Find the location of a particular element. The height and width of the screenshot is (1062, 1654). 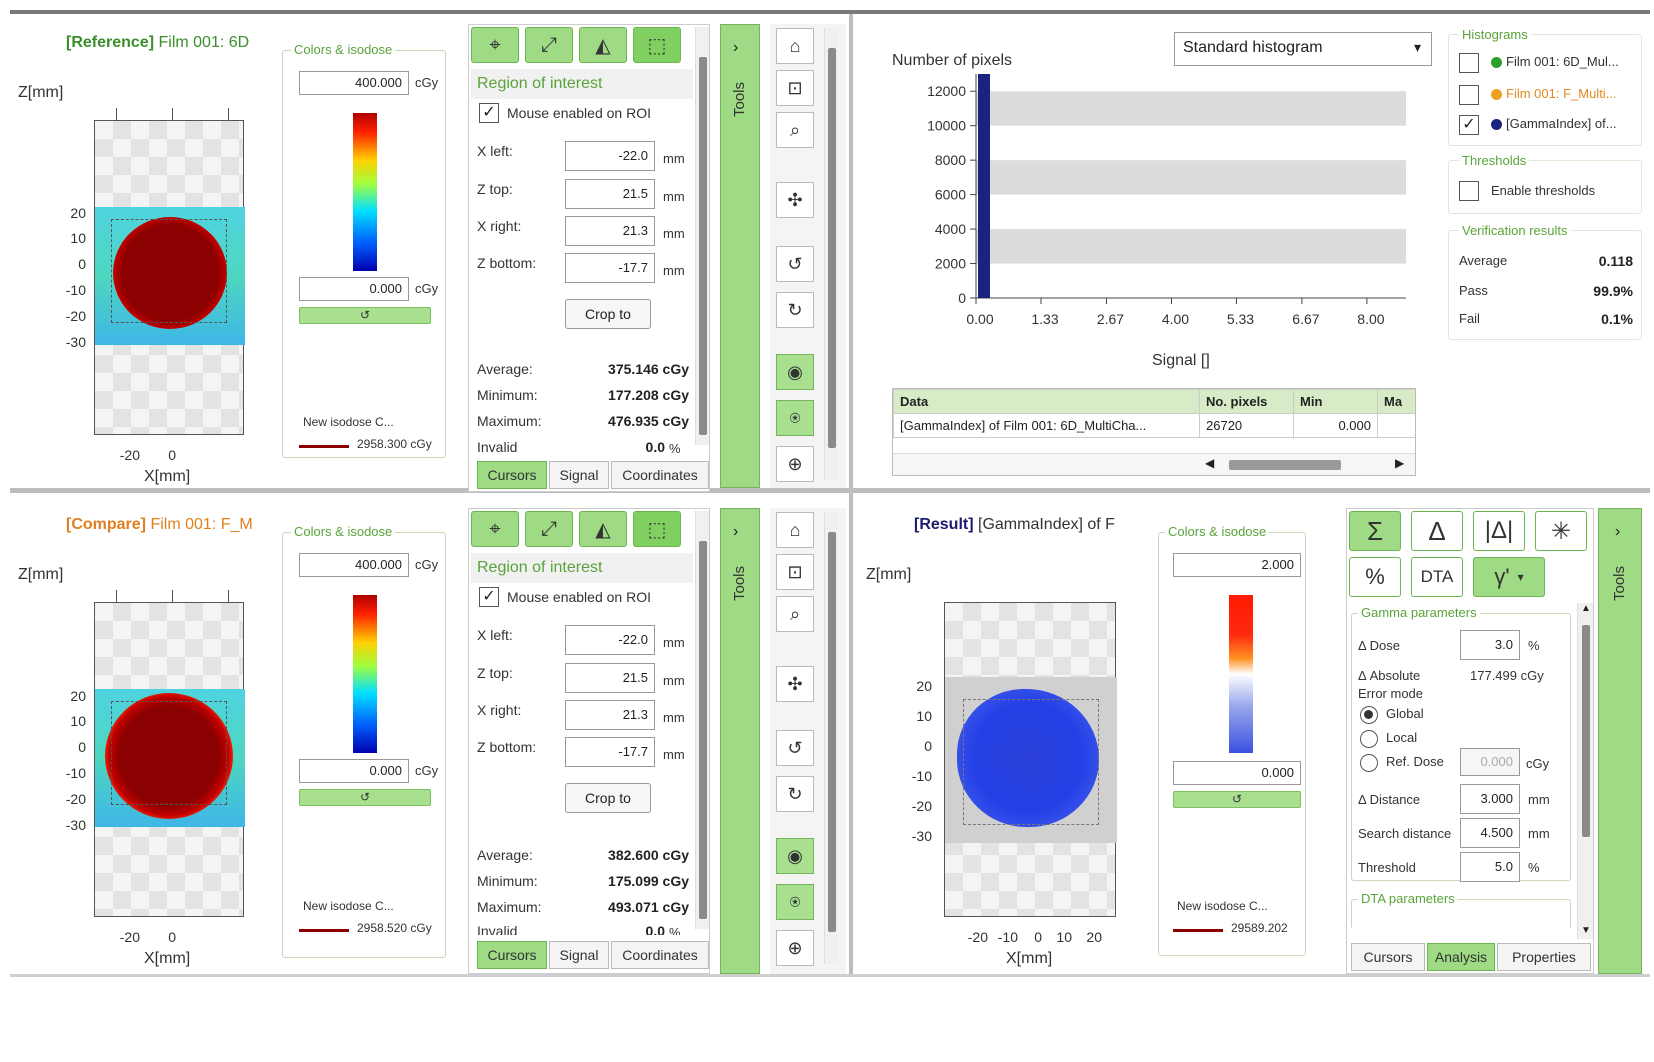

dta-button: DTA is located at coordinates (1437, 577).